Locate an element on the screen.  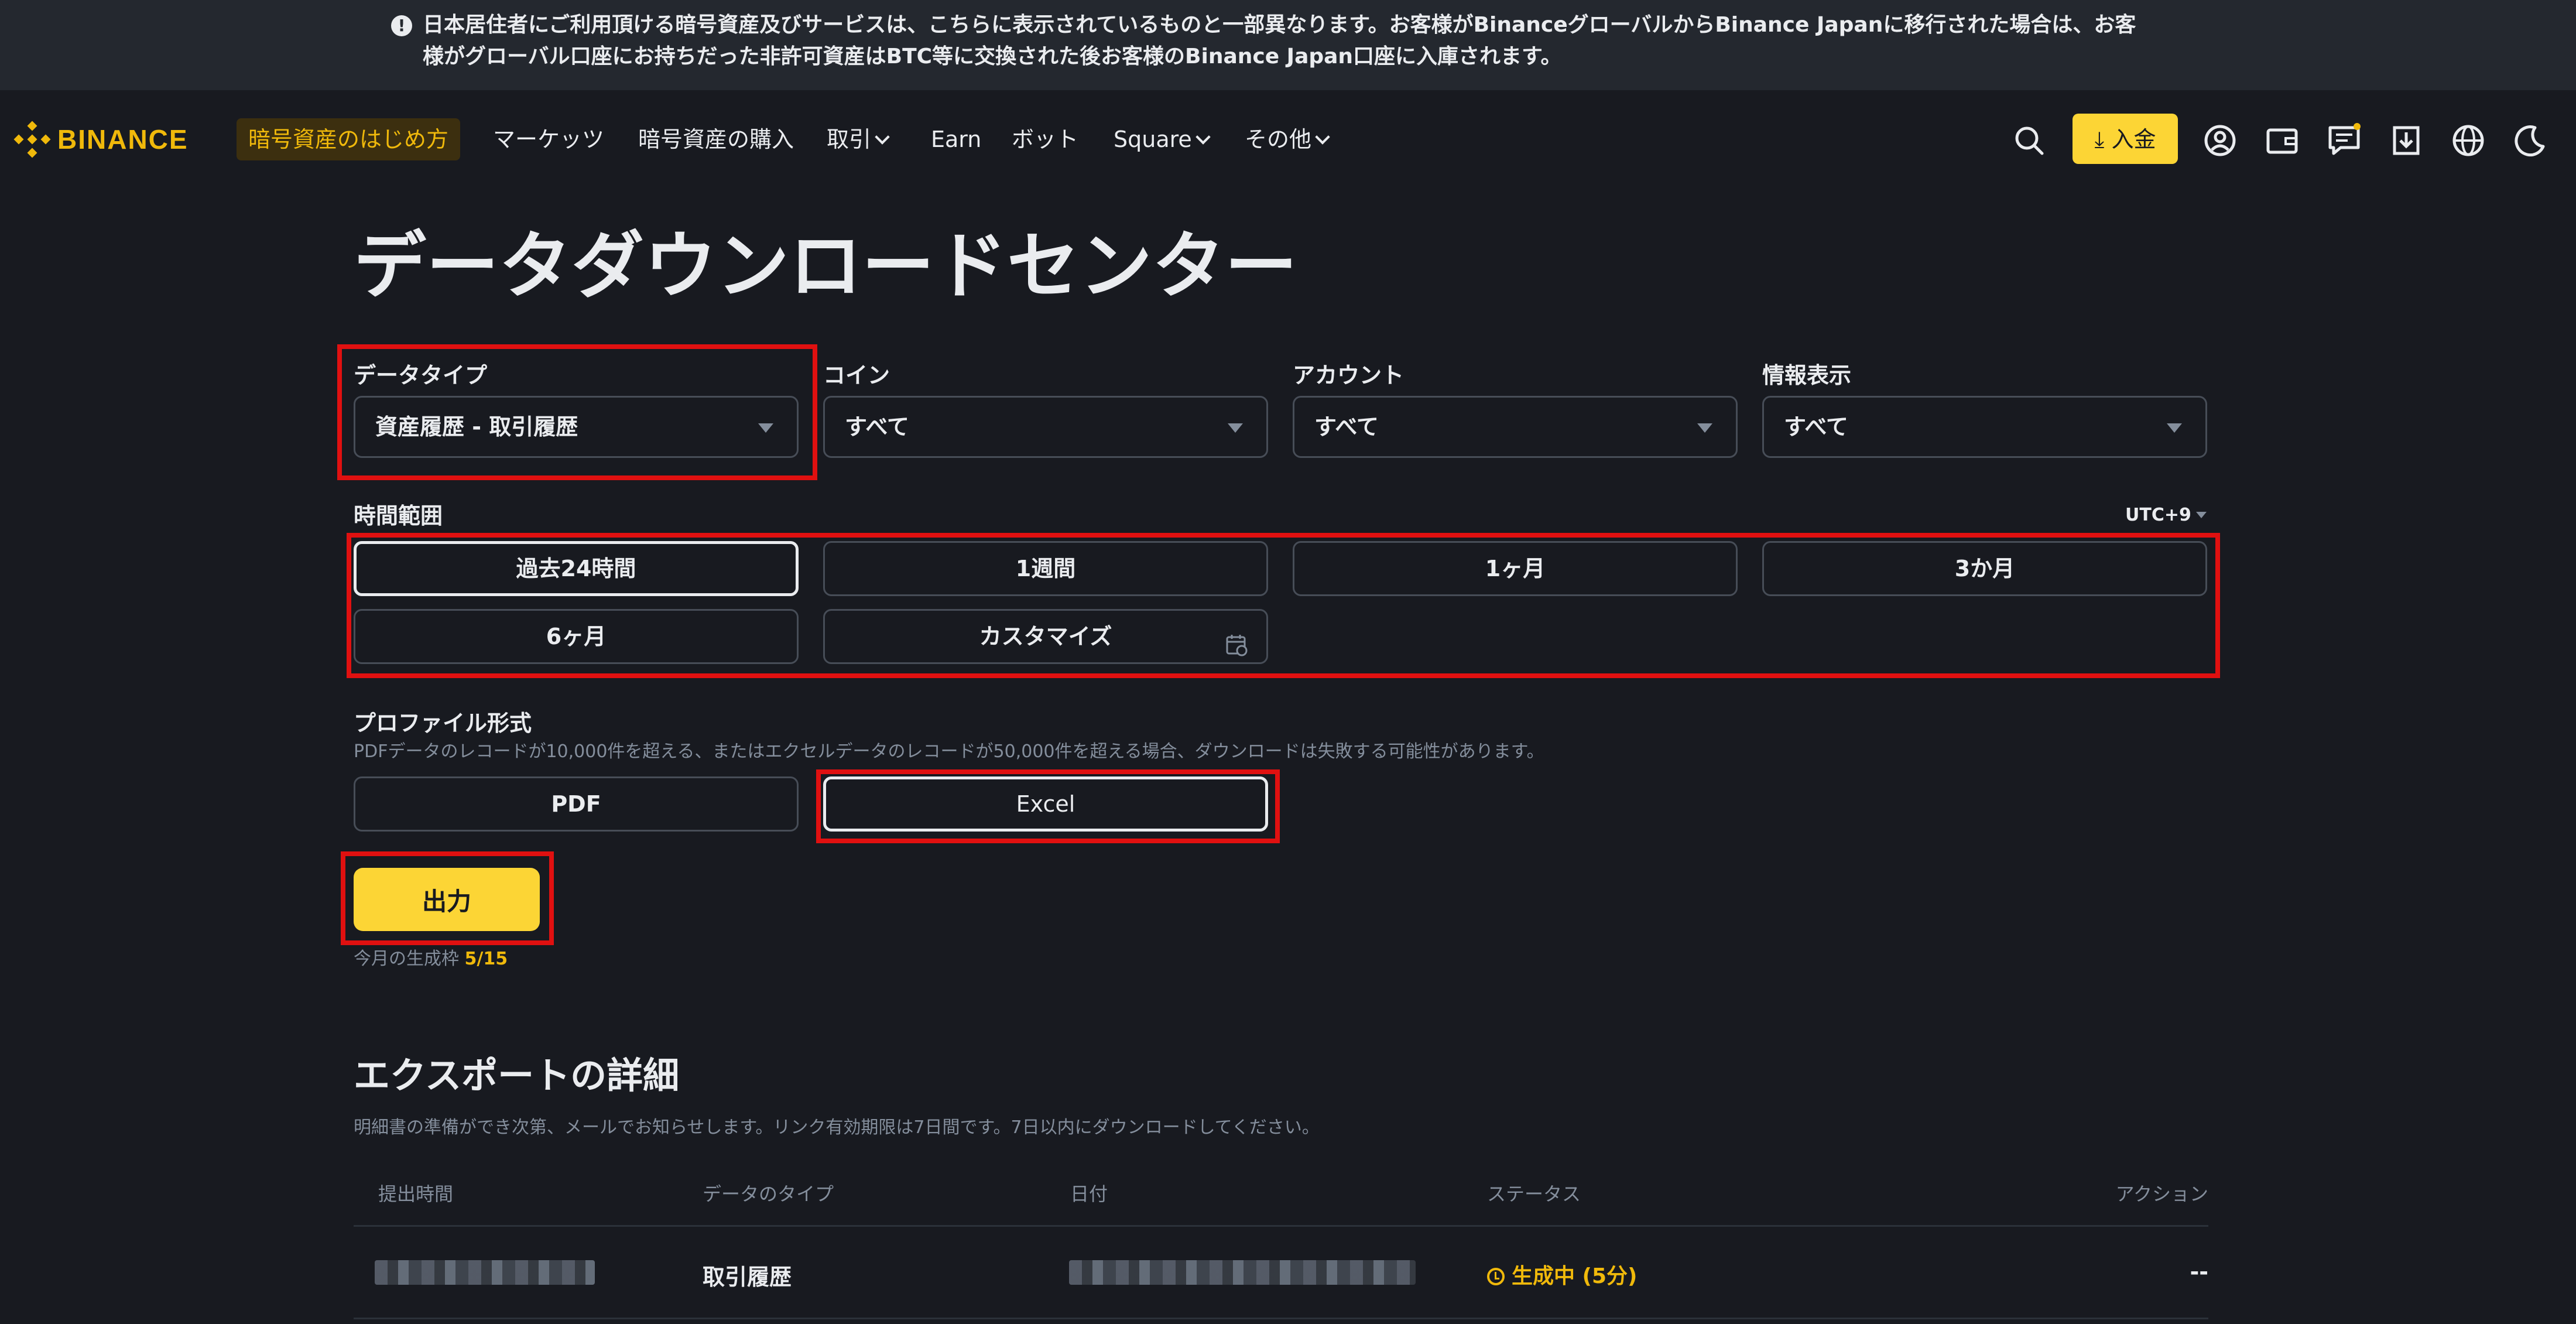
coin-select: すべて is located at coordinates (1045, 427).